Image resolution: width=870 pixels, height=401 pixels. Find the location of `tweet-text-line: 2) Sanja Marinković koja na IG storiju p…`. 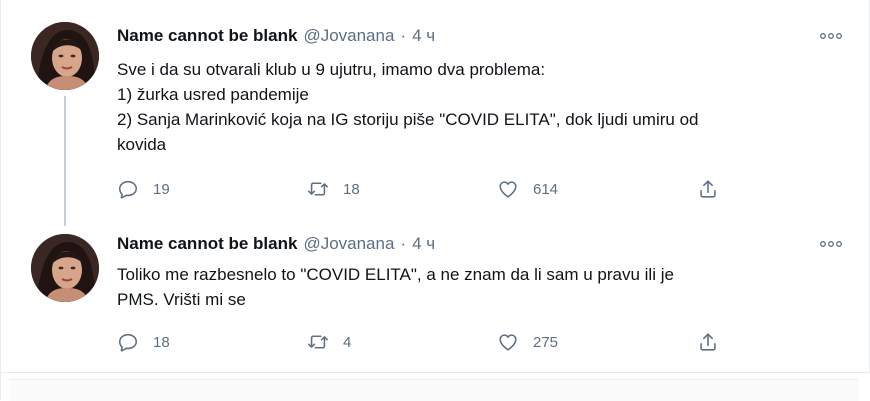

tweet-text-line: 2) Sanja Marinković koja na IG storiju p… is located at coordinates (408, 119).